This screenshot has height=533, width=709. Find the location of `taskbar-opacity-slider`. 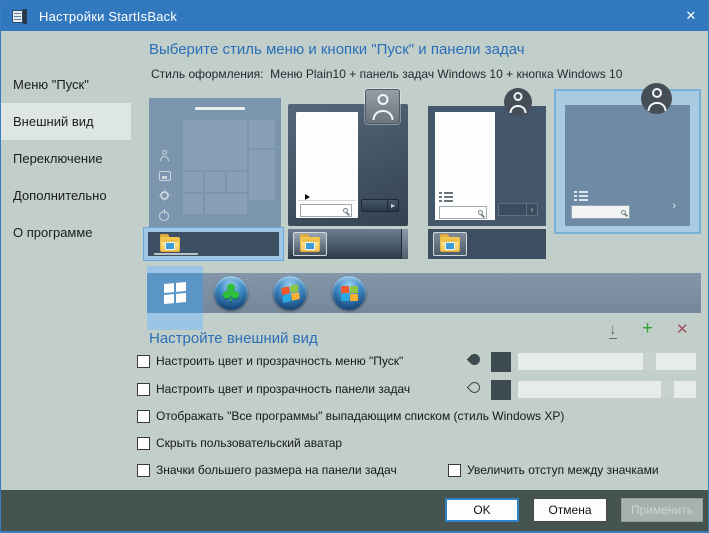

taskbar-opacity-slider is located at coordinates (607, 389).